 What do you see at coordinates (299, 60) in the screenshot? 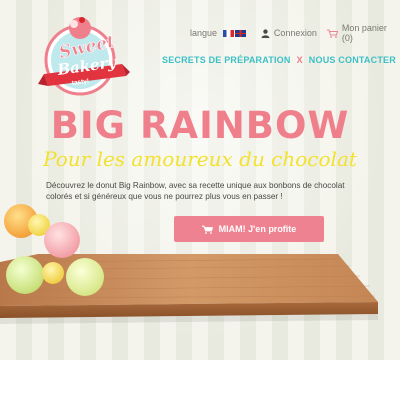
I see `nav-separator: X` at bounding box center [299, 60].